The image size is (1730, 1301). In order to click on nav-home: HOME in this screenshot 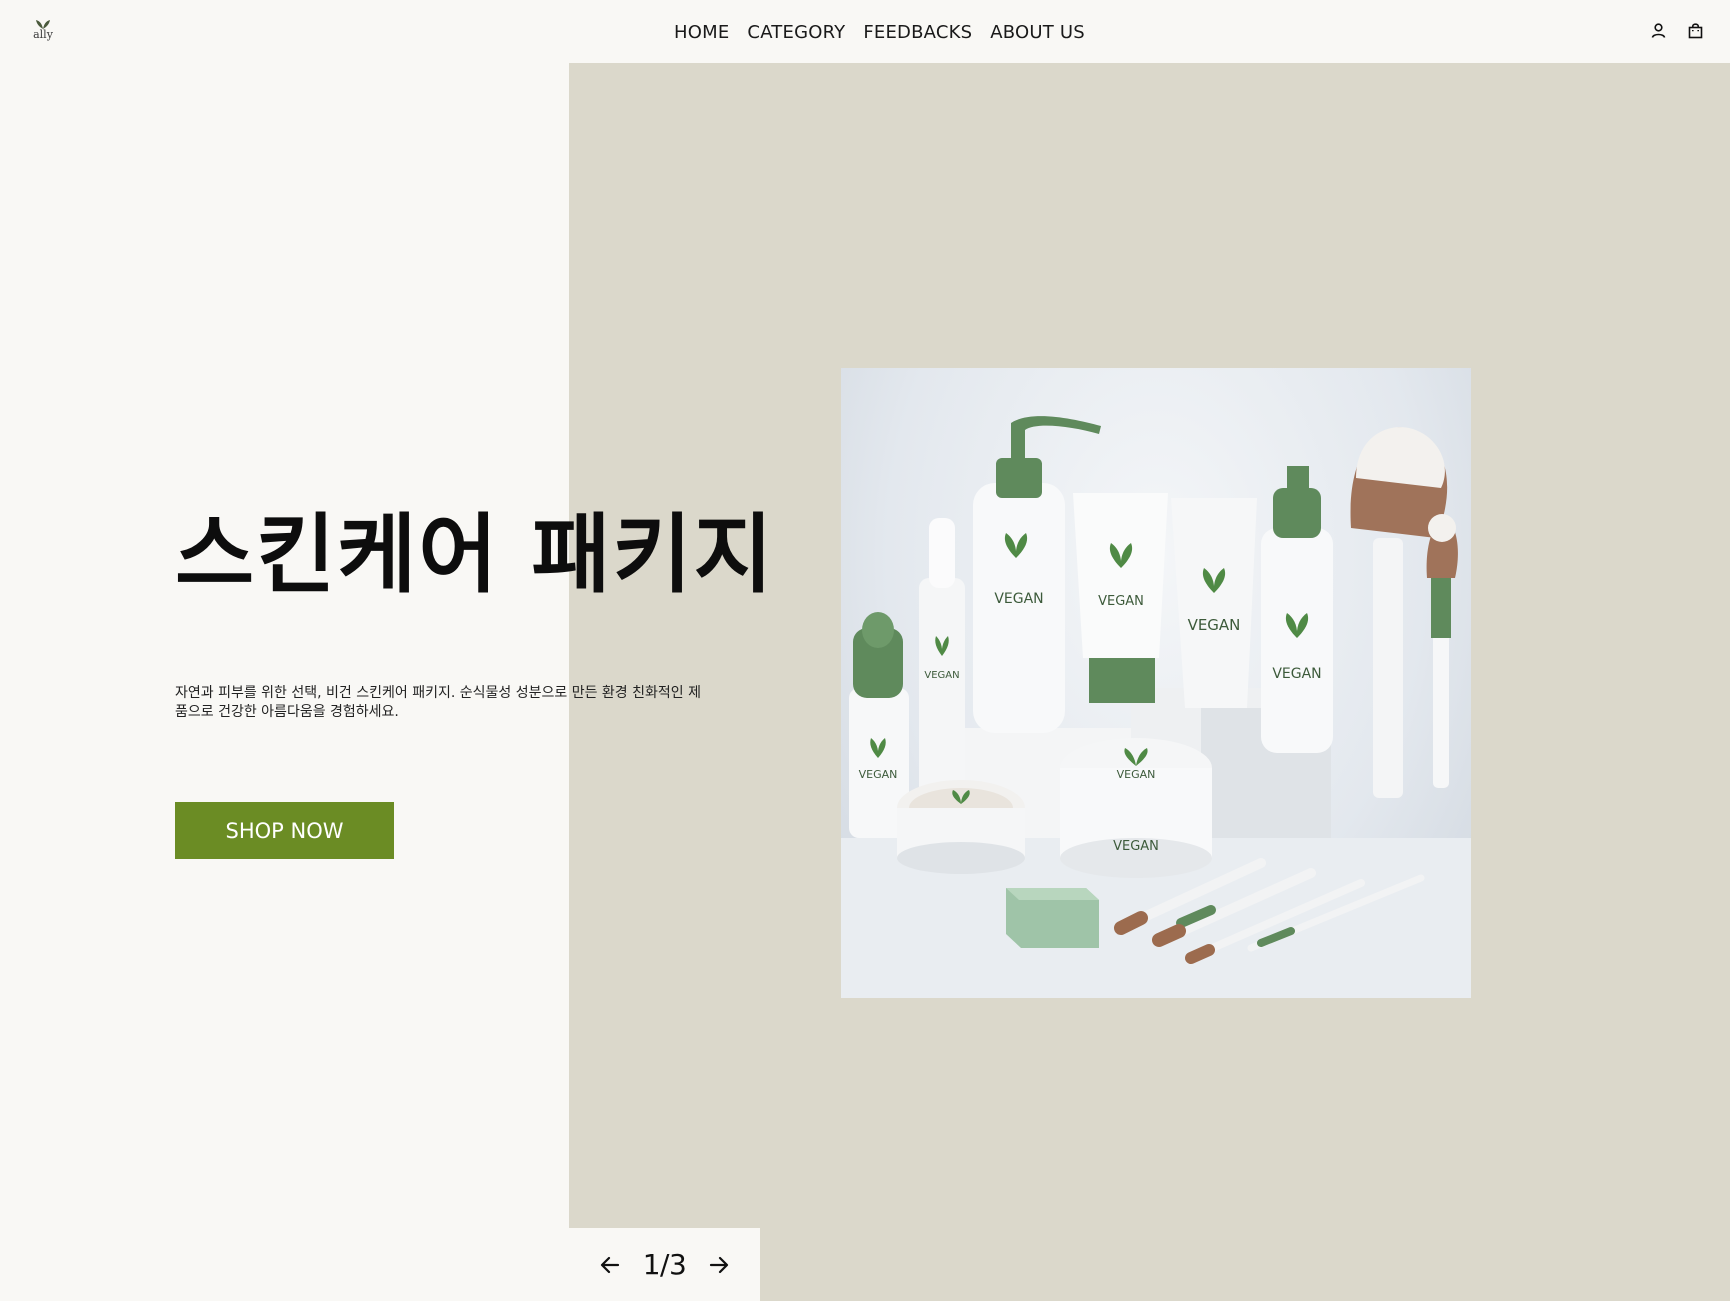, I will do `click(701, 33)`.